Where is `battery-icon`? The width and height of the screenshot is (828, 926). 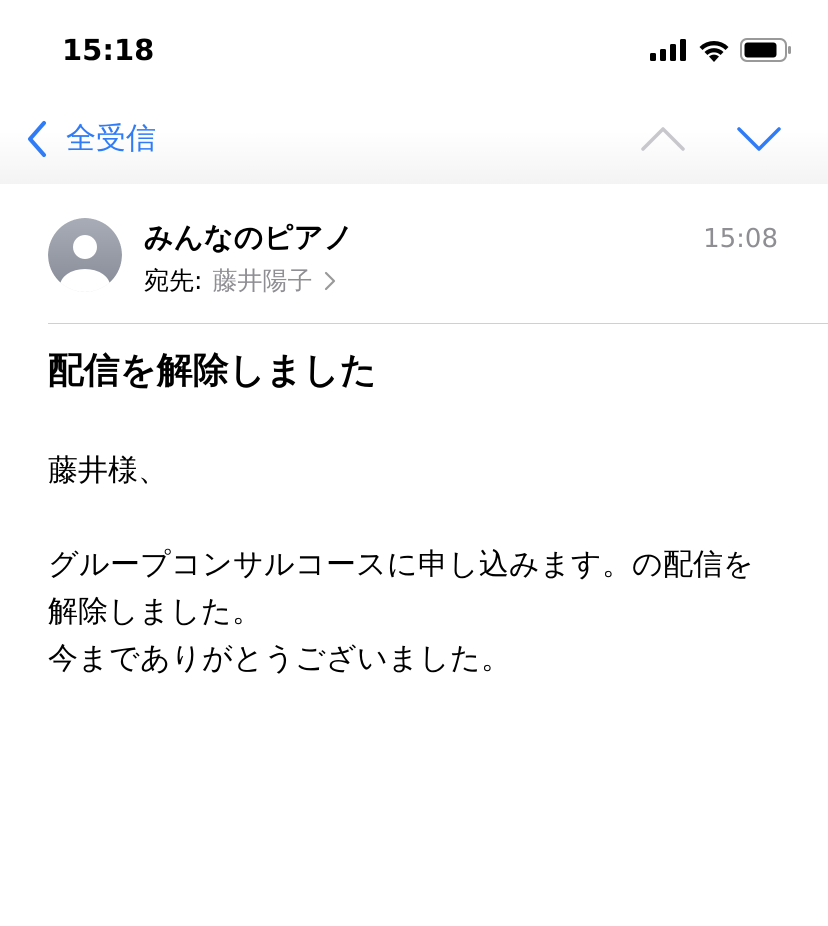
battery-icon is located at coordinates (766, 50).